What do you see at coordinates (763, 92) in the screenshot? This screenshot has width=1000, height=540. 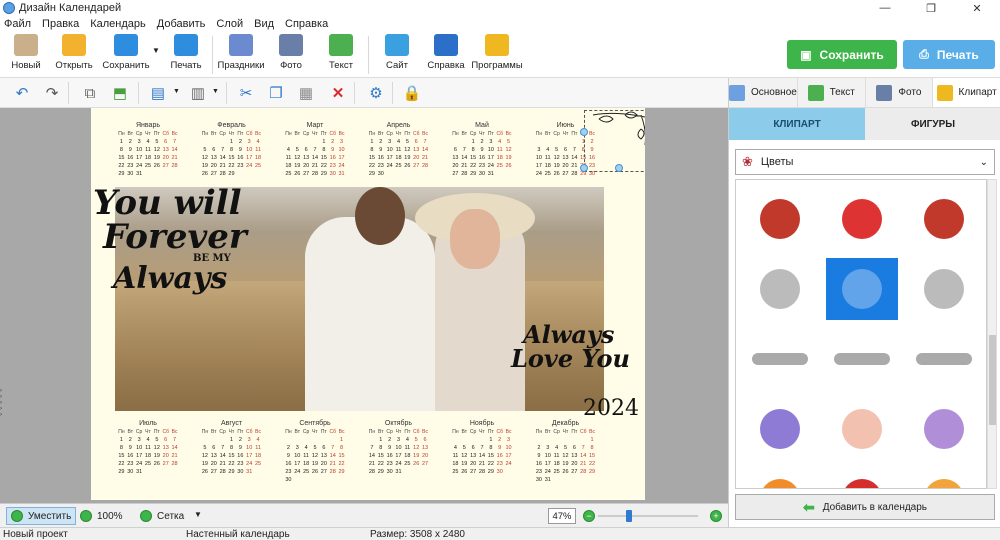 I see `tab-basic: Основное` at bounding box center [763, 92].